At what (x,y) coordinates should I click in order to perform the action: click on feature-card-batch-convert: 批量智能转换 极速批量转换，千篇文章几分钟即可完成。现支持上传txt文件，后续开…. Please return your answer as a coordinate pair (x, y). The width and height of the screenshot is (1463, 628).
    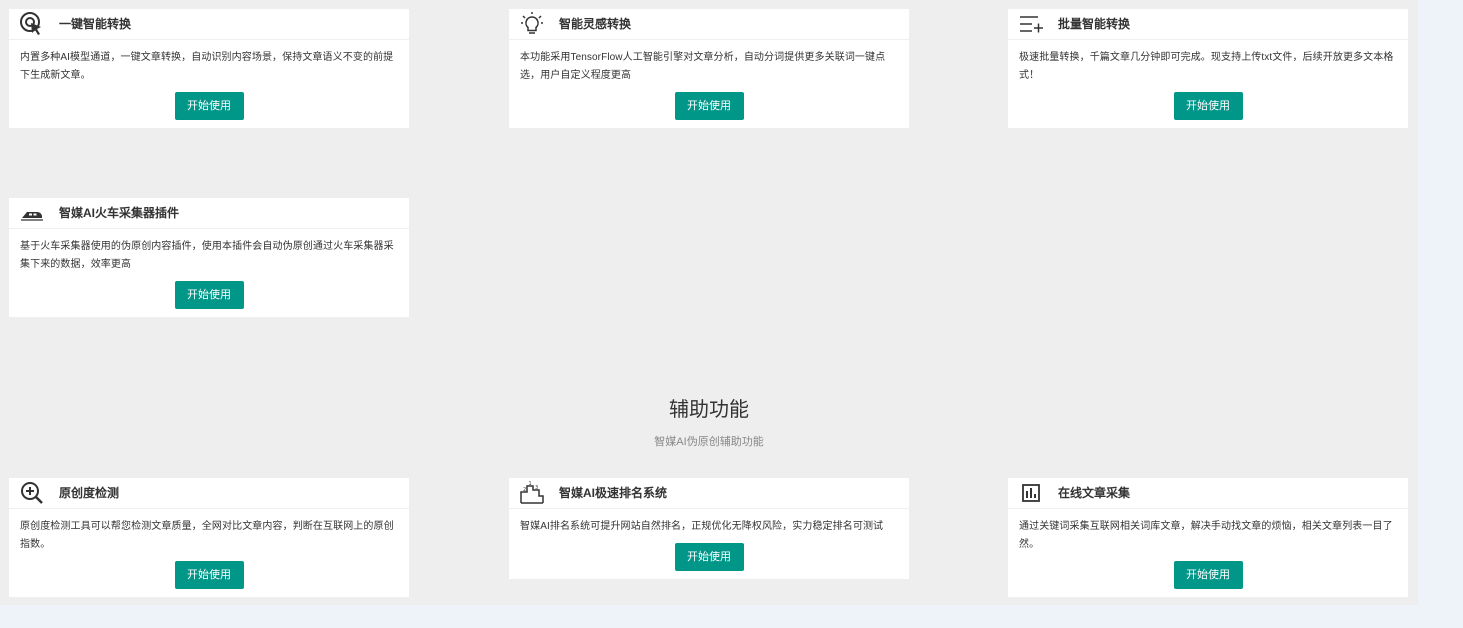
    Looking at the image, I should click on (1208, 68).